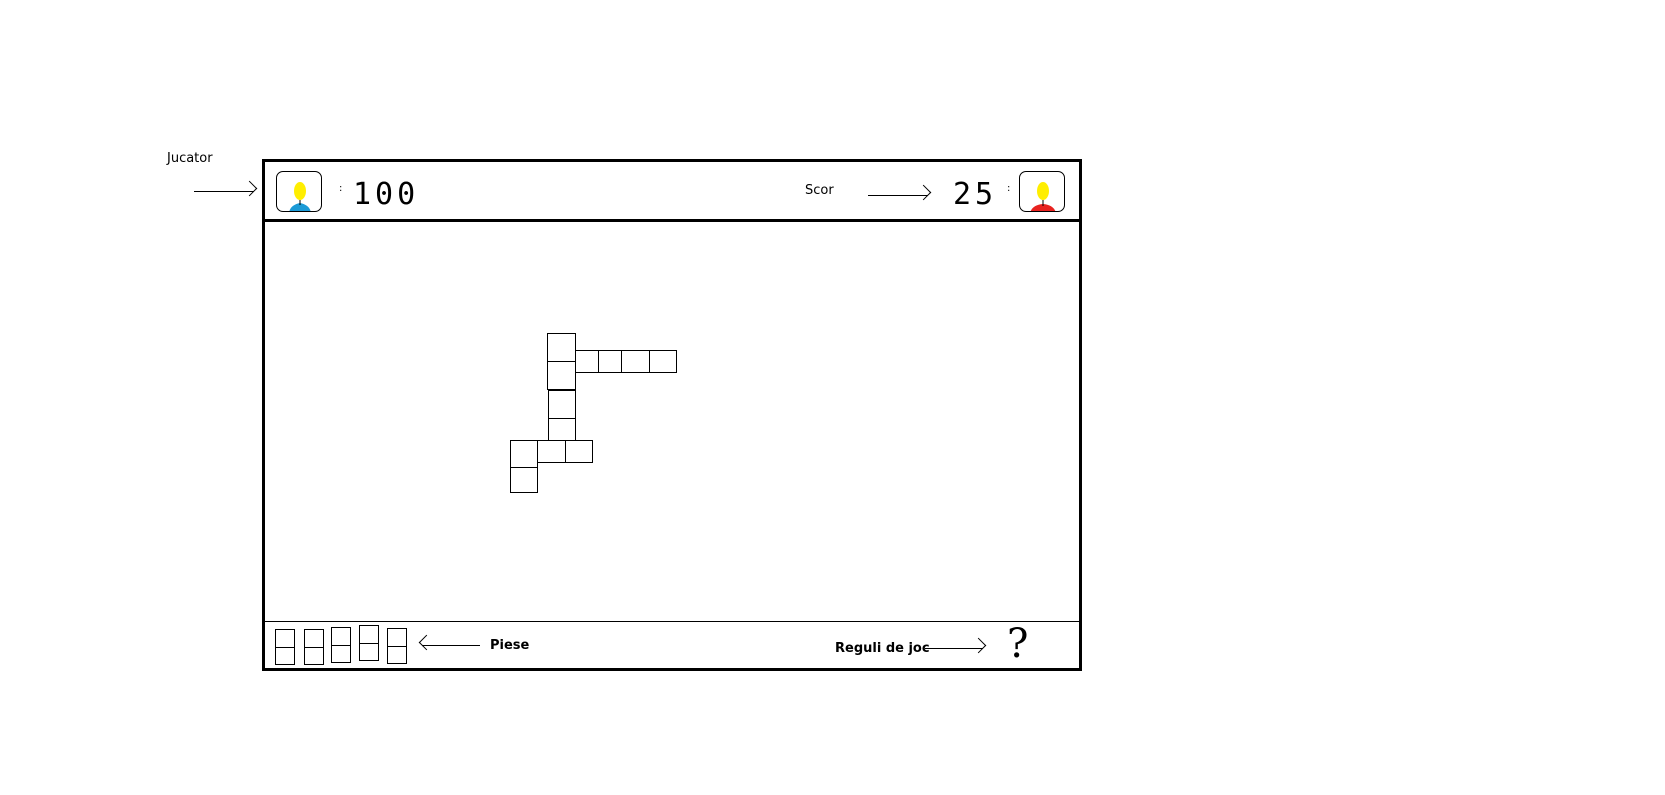 The image size is (1665, 795). Describe the element at coordinates (190, 158) in the screenshot. I see `player-annotation: Jucator` at that location.